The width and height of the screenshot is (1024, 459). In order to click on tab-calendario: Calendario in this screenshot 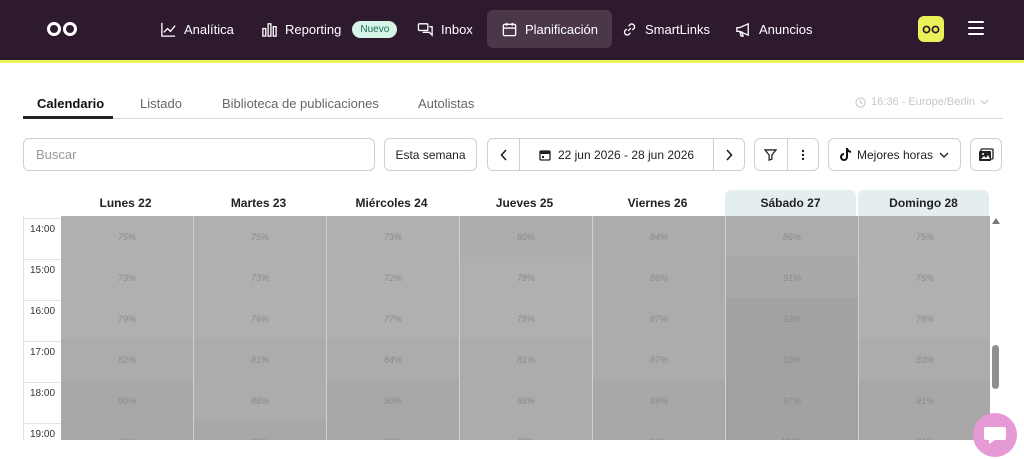, I will do `click(70, 103)`.